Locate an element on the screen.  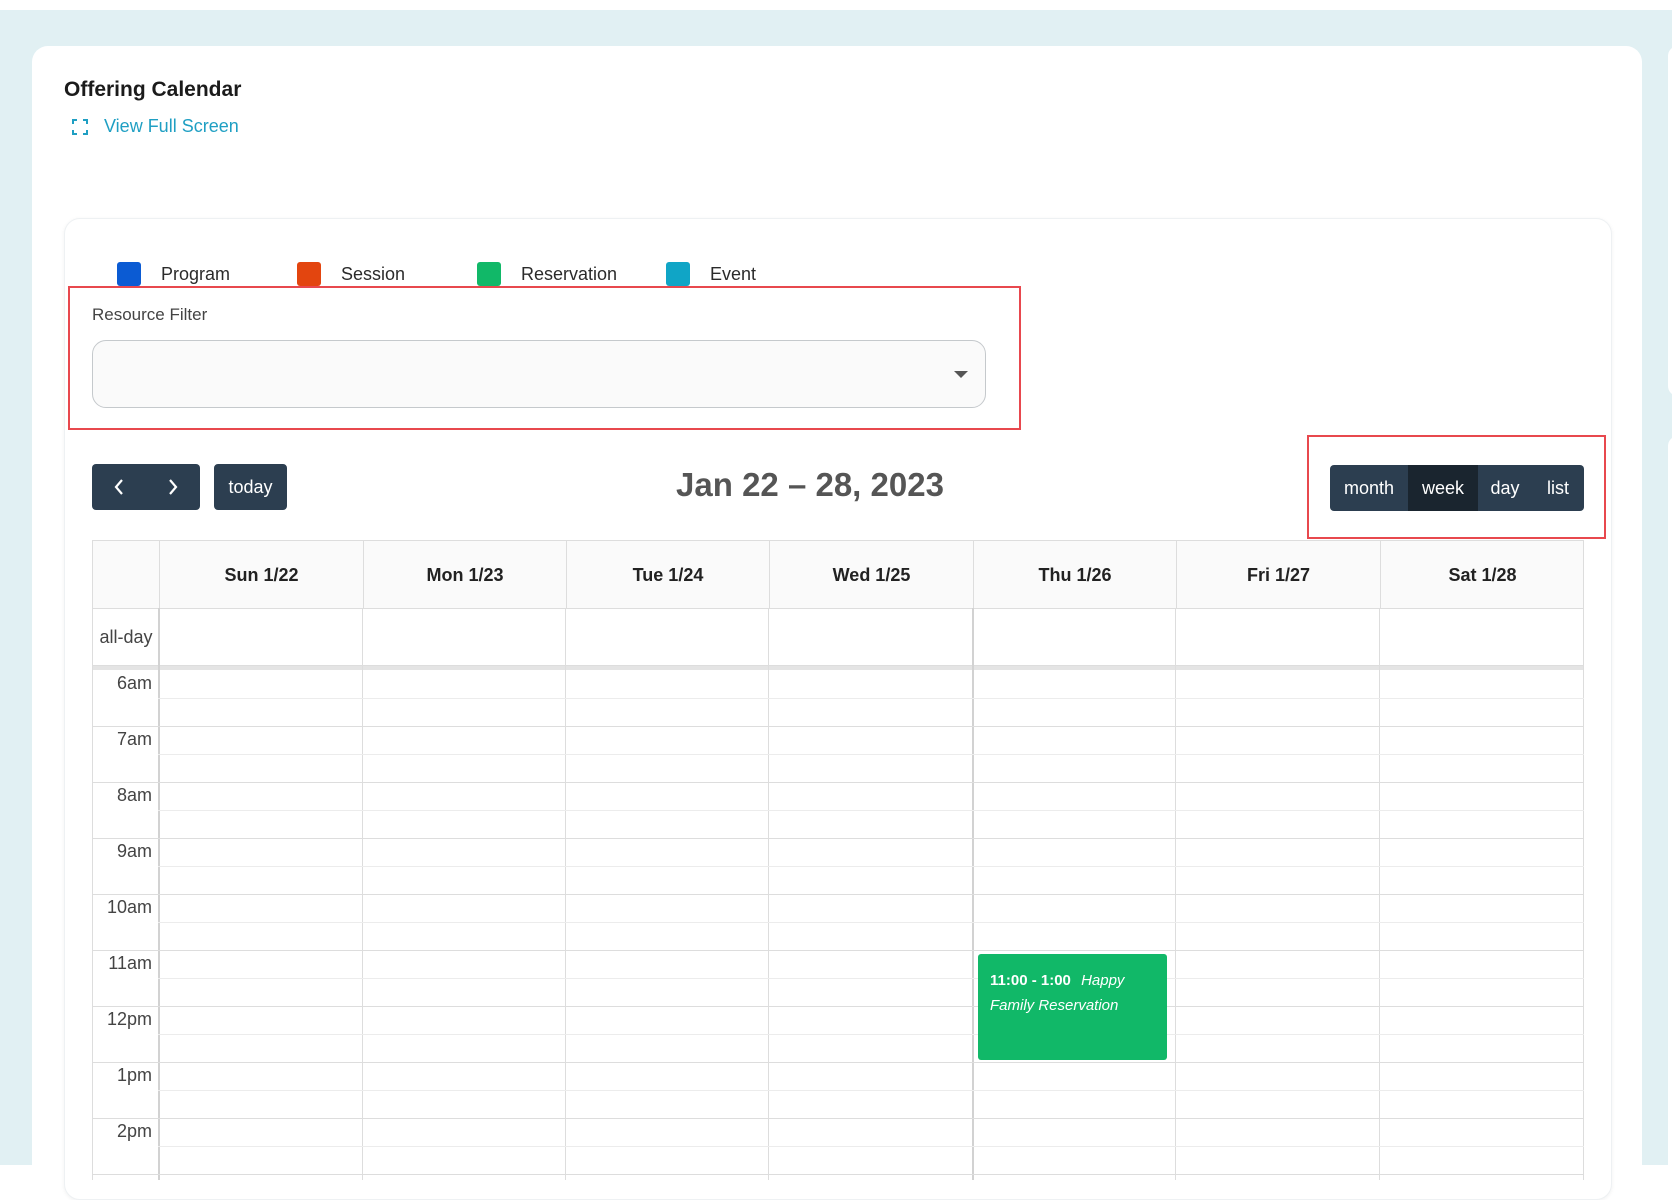
view-switcher: month week day list is located at coordinates (1457, 488).